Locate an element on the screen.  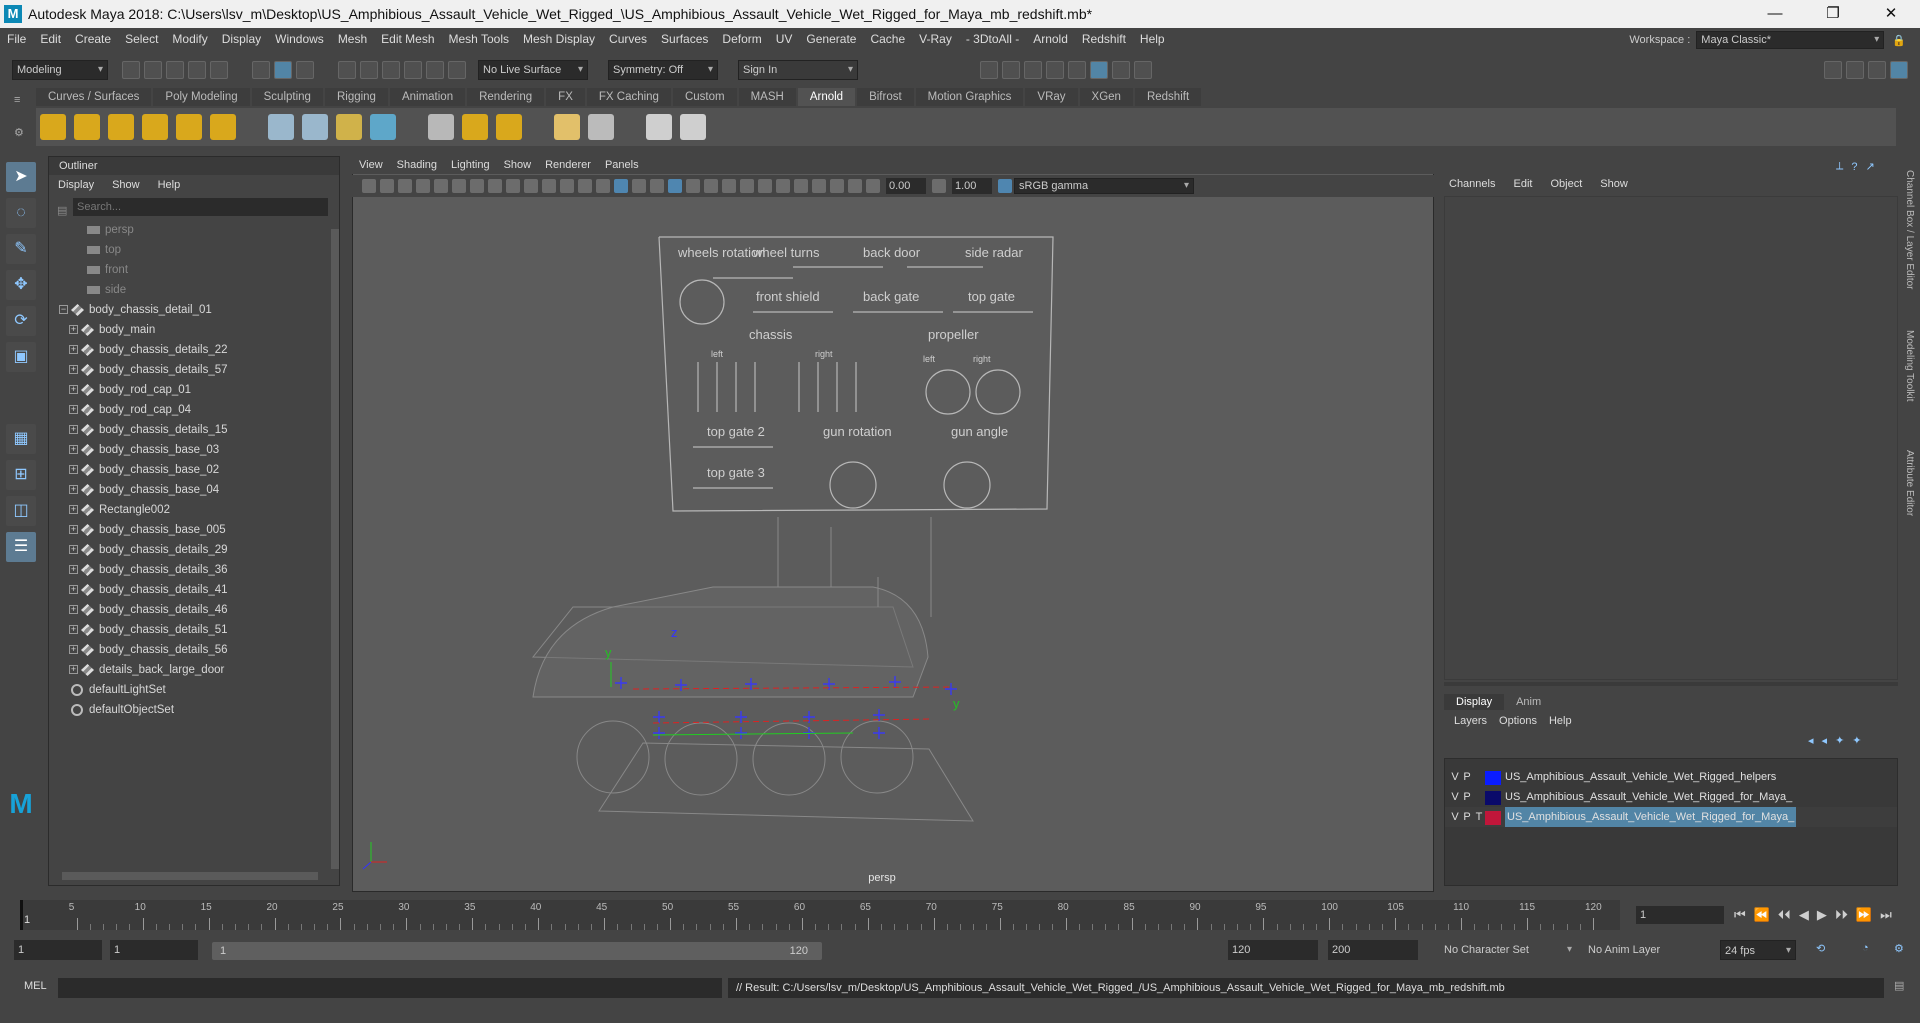
physical-sky-icon is located at coordinates (223, 127).